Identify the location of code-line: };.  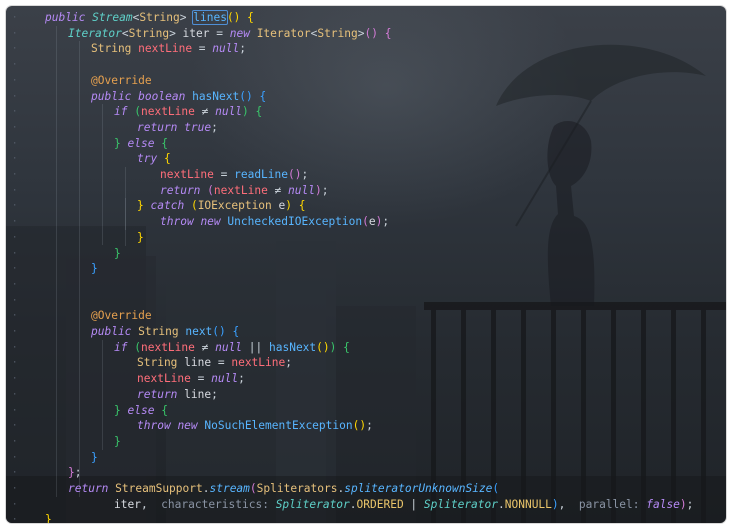
(75, 473).